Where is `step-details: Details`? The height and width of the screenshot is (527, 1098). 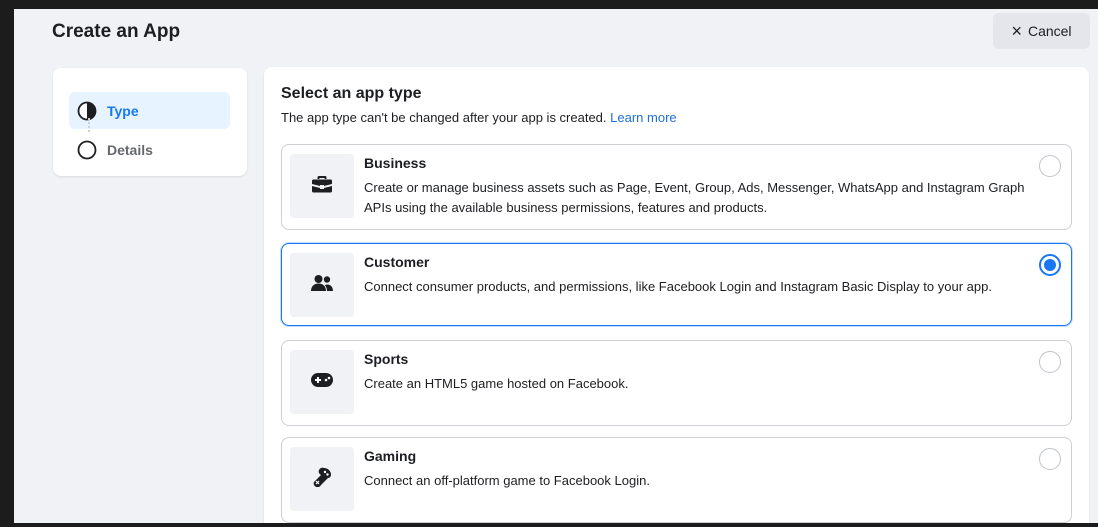 step-details: Details is located at coordinates (149, 149).